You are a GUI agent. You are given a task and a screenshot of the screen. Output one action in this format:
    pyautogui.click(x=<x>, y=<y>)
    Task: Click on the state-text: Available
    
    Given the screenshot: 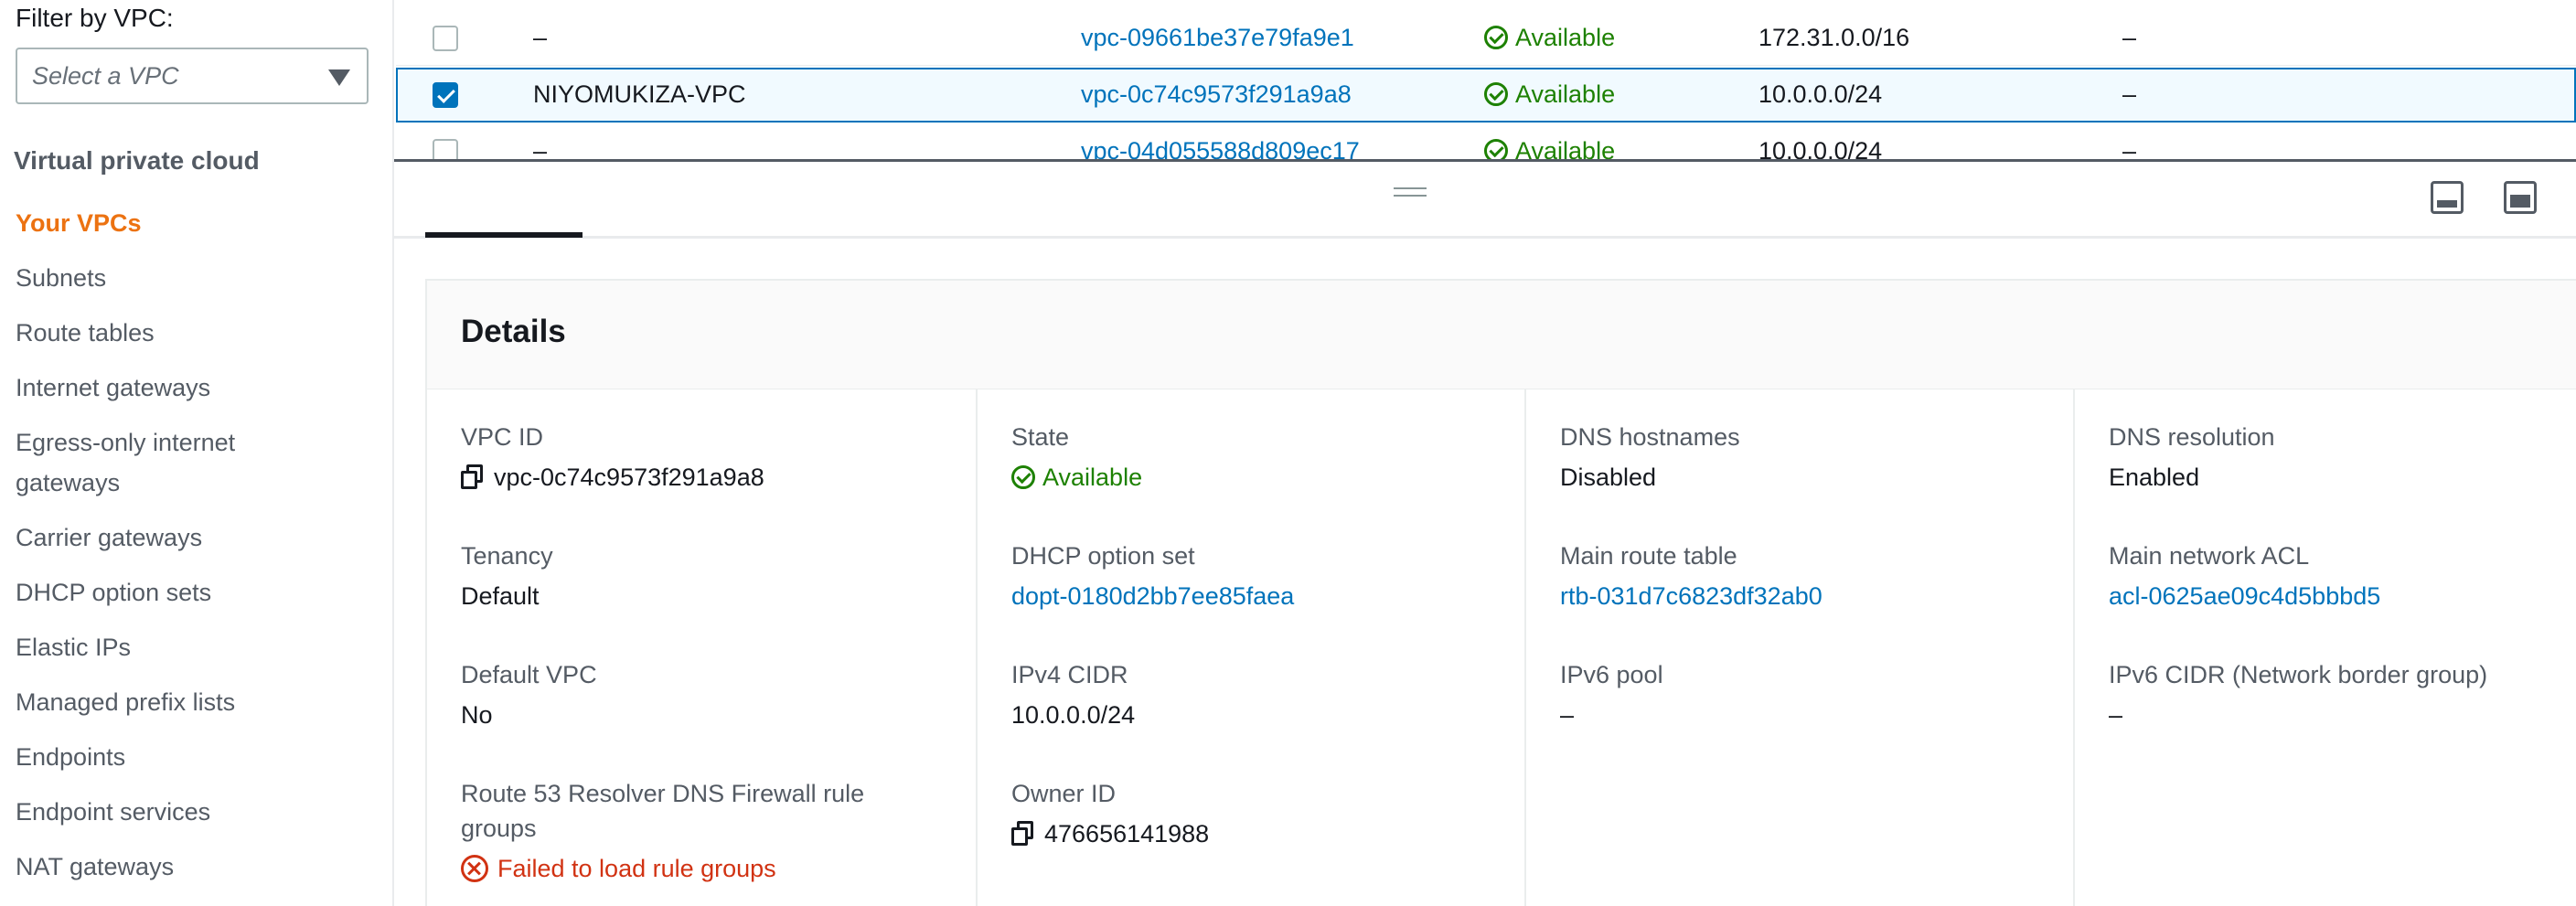 What is the action you would take?
    pyautogui.click(x=1092, y=477)
    